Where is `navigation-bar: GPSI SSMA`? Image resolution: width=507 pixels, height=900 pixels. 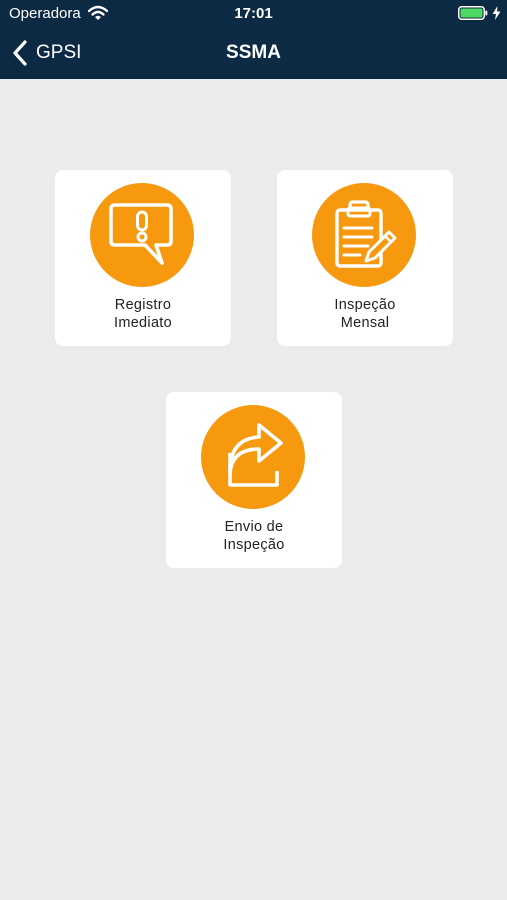 navigation-bar: GPSI SSMA is located at coordinates (253, 53).